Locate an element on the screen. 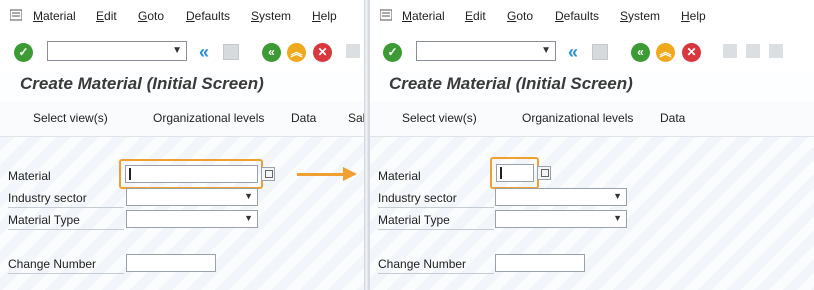 The image size is (814, 290). arrow-head-icon is located at coordinates (350, 174).